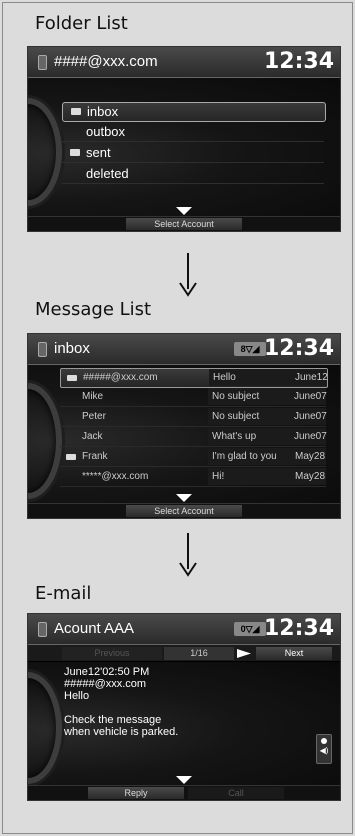  What do you see at coordinates (253, 377) in the screenshot?
I see `message-subject: Hello` at bounding box center [253, 377].